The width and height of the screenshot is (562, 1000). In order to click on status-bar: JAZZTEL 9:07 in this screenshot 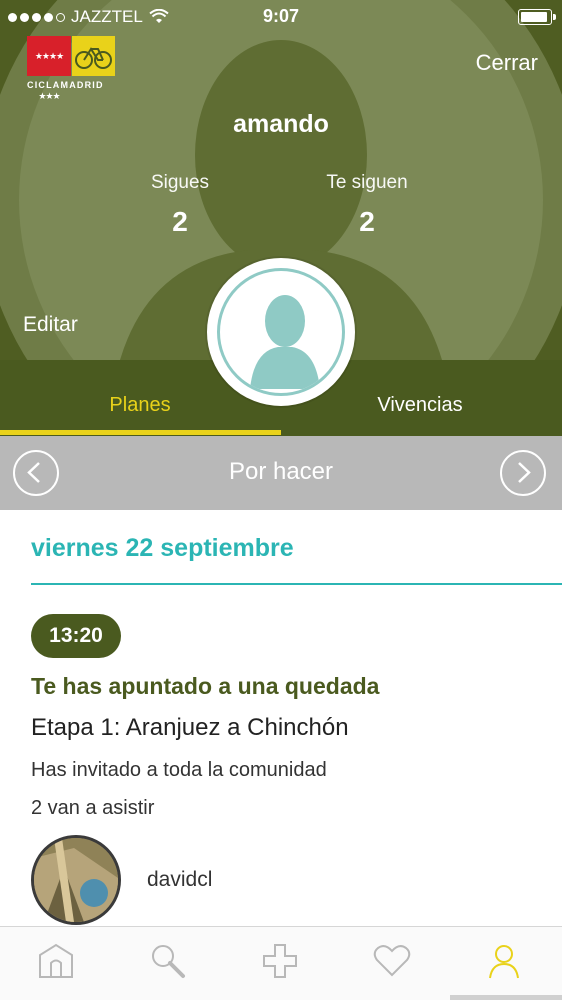, I will do `click(281, 17)`.